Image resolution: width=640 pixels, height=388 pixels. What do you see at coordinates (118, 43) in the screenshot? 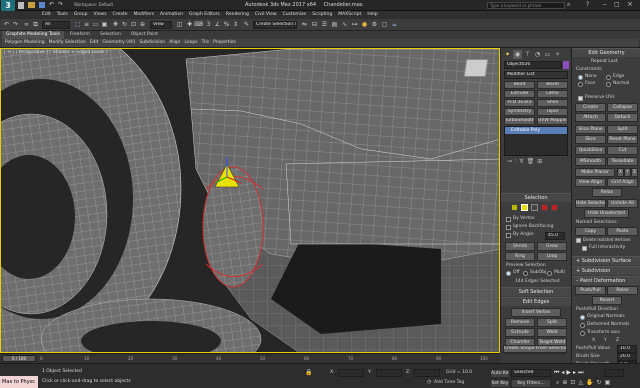
I see `subtab-geometry: Geometry (All)` at bounding box center [118, 43].